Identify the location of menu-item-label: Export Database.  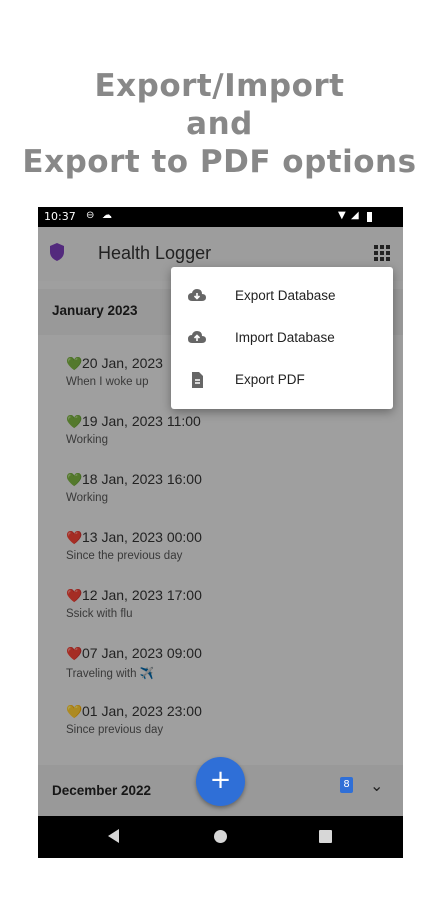
(285, 295).